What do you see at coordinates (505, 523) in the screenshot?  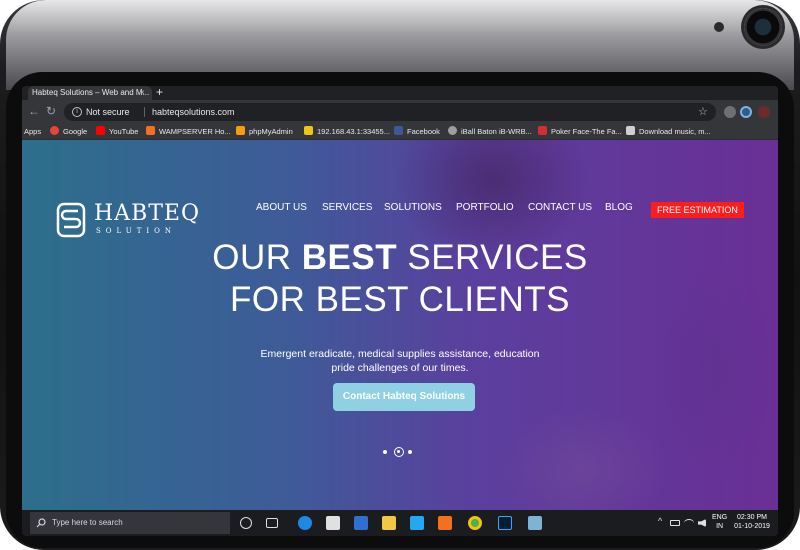 I see `photoshop-icon` at bounding box center [505, 523].